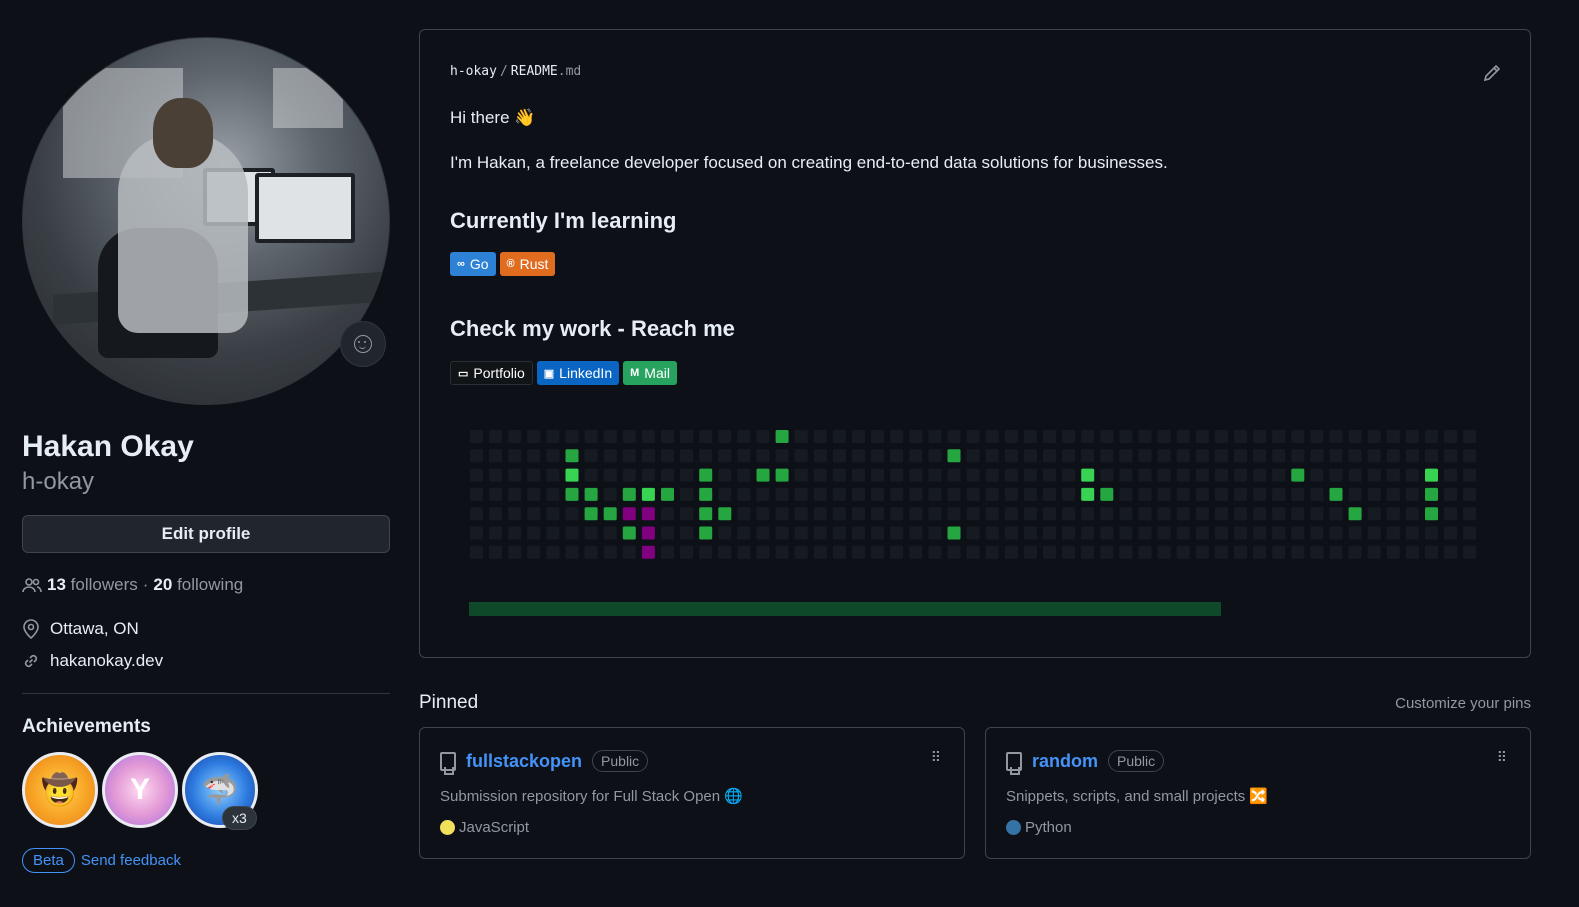 Image resolution: width=1579 pixels, height=907 pixels. I want to click on dev-icon: ▭, so click(463, 373).